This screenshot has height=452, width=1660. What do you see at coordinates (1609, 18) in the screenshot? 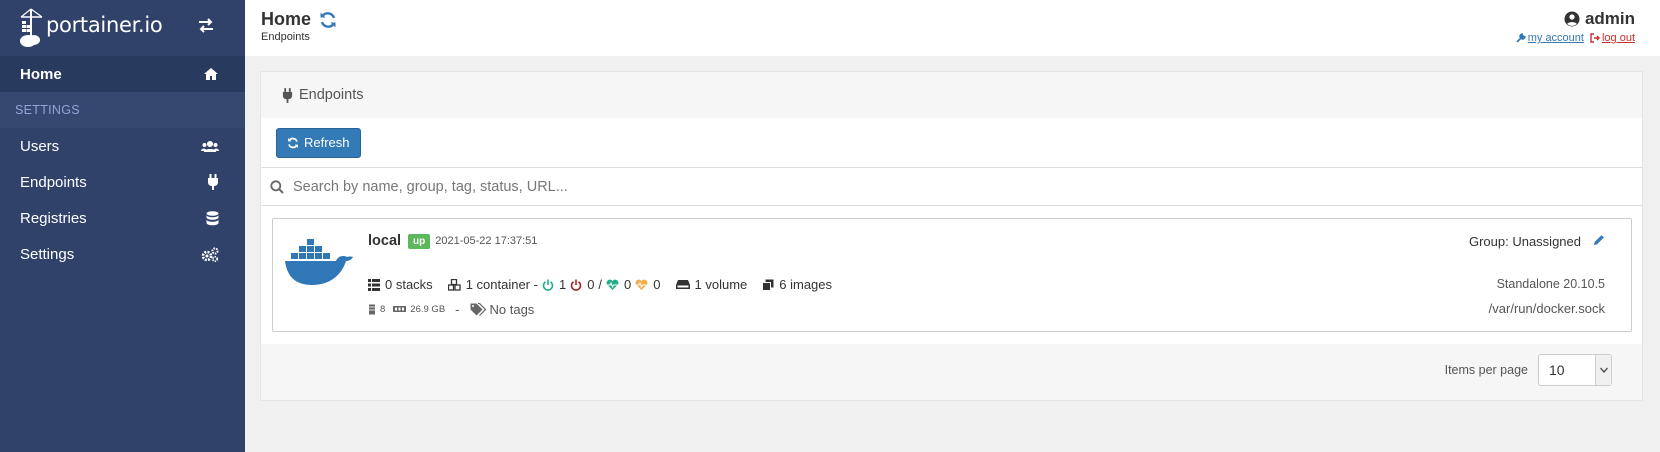
I see `username-text: admin` at bounding box center [1609, 18].